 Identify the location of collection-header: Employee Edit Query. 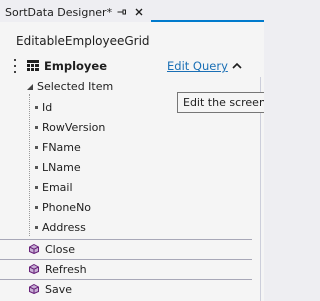
(126, 66).